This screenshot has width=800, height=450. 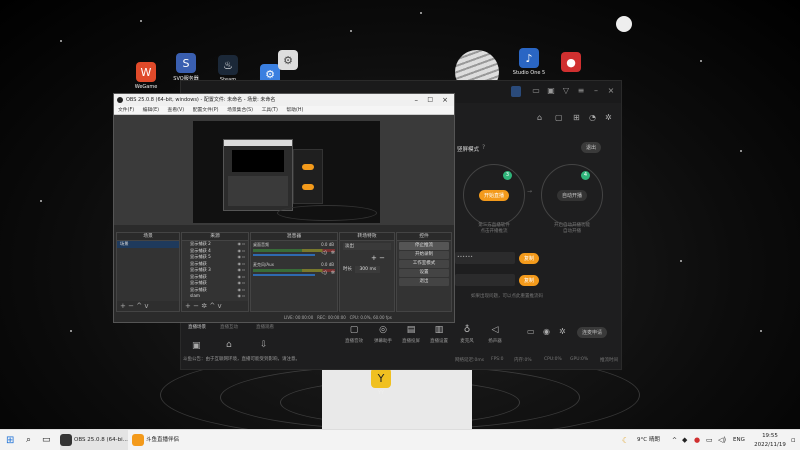 I want to click on tool-danmaku: ◎ 弹幕助手, so click(x=383, y=334).